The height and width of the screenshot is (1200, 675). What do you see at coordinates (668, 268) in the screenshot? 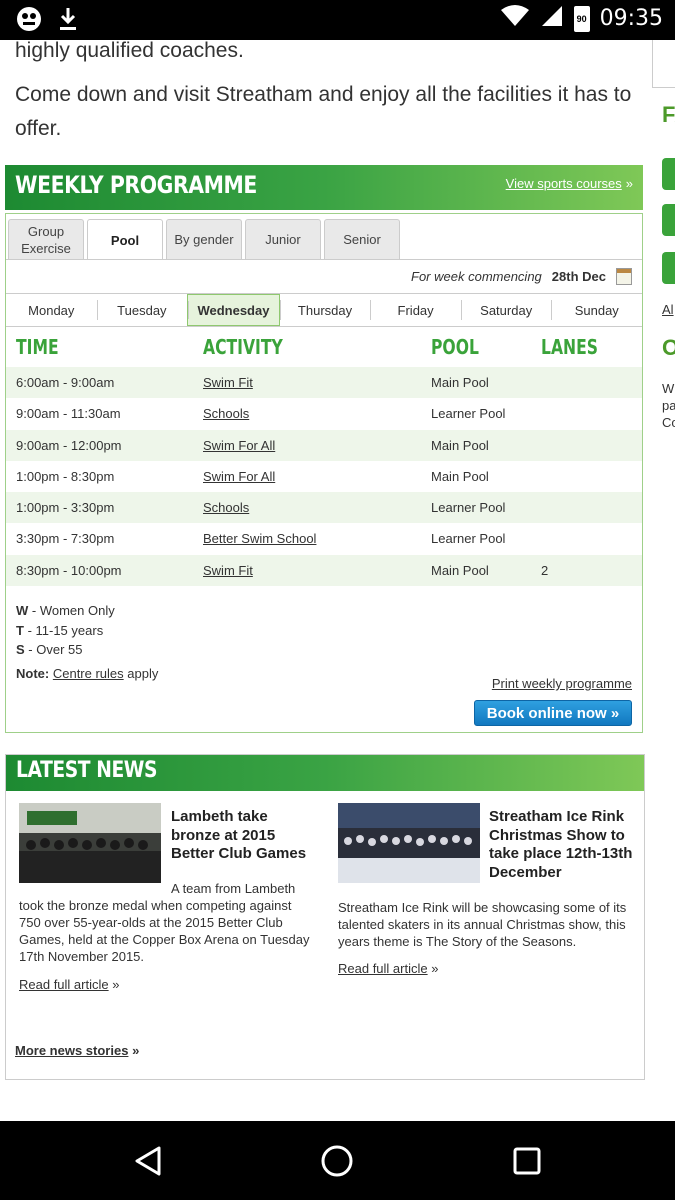
I see `fitness-icon` at bounding box center [668, 268].